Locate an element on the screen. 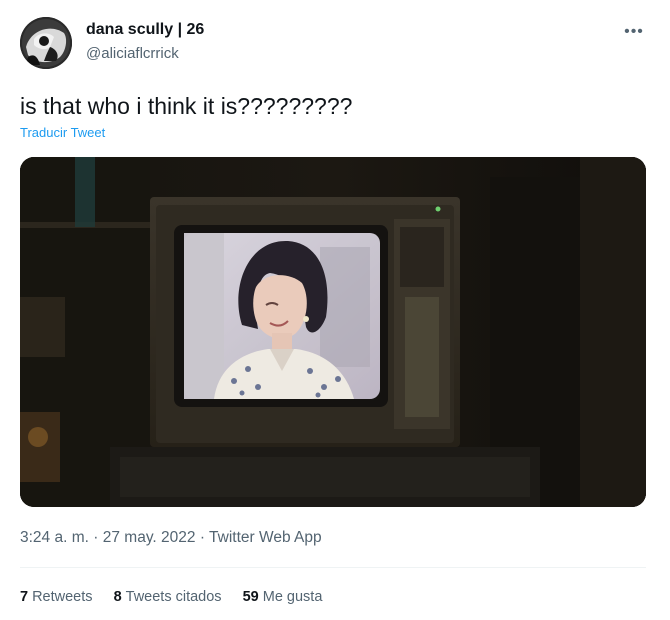  stat-count: 59 is located at coordinates (250, 597).